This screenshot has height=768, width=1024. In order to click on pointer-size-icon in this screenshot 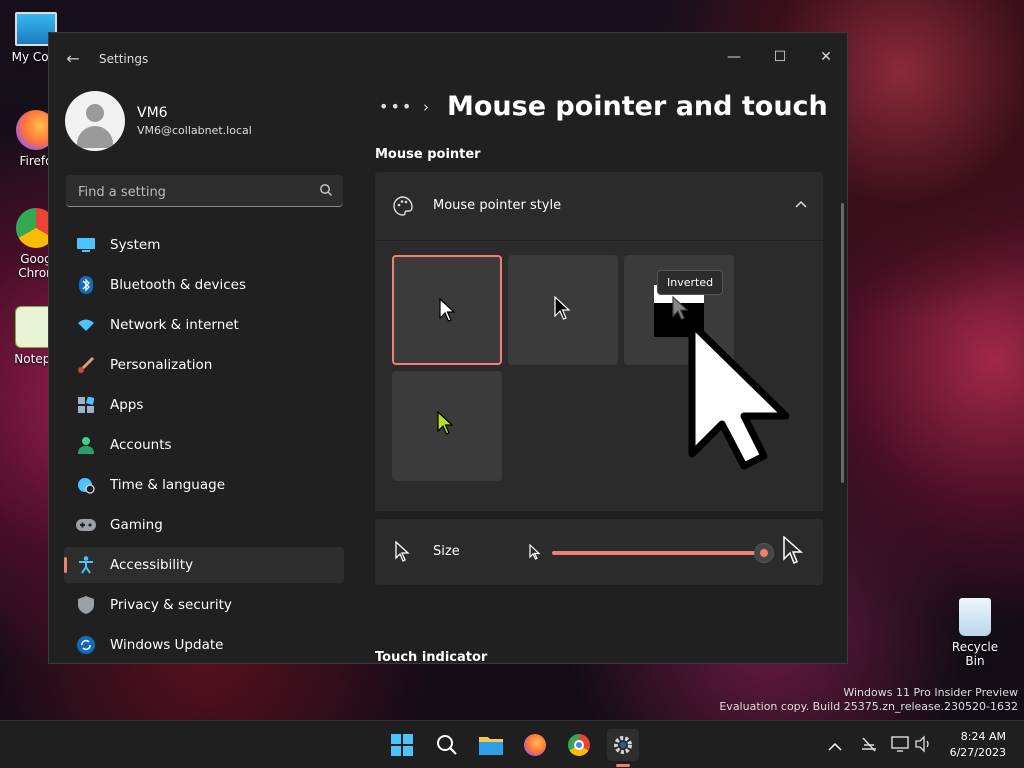, I will do `click(402, 551)`.